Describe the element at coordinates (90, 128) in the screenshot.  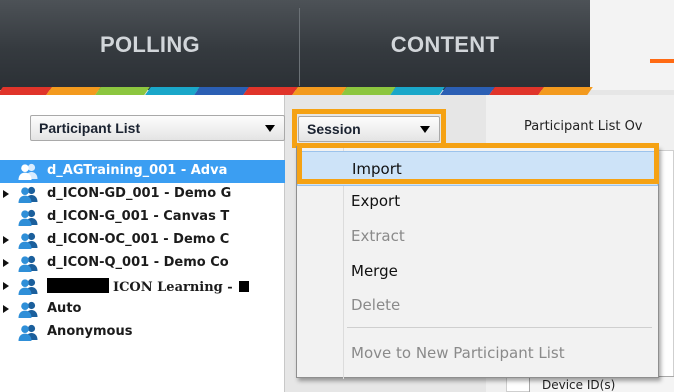
I see `participant-list-dropdown-value: Participant List` at that location.